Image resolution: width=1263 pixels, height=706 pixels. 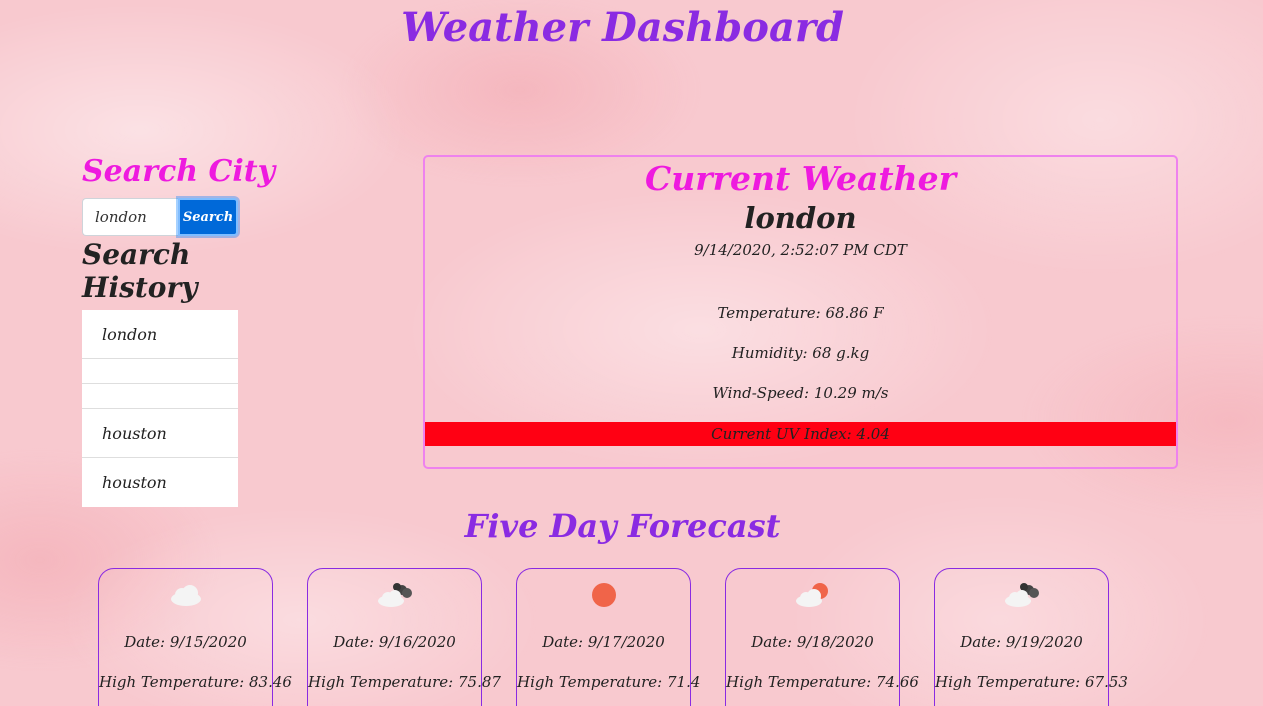 What do you see at coordinates (130, 217) in the screenshot?
I see `city-search-input` at bounding box center [130, 217].